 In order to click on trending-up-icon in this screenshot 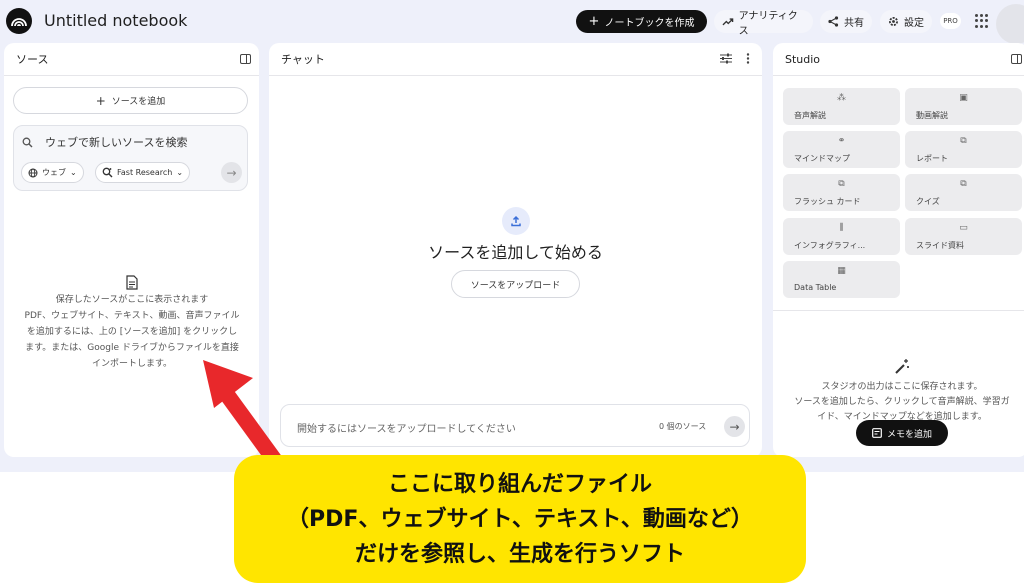, I will do `click(728, 21)`.